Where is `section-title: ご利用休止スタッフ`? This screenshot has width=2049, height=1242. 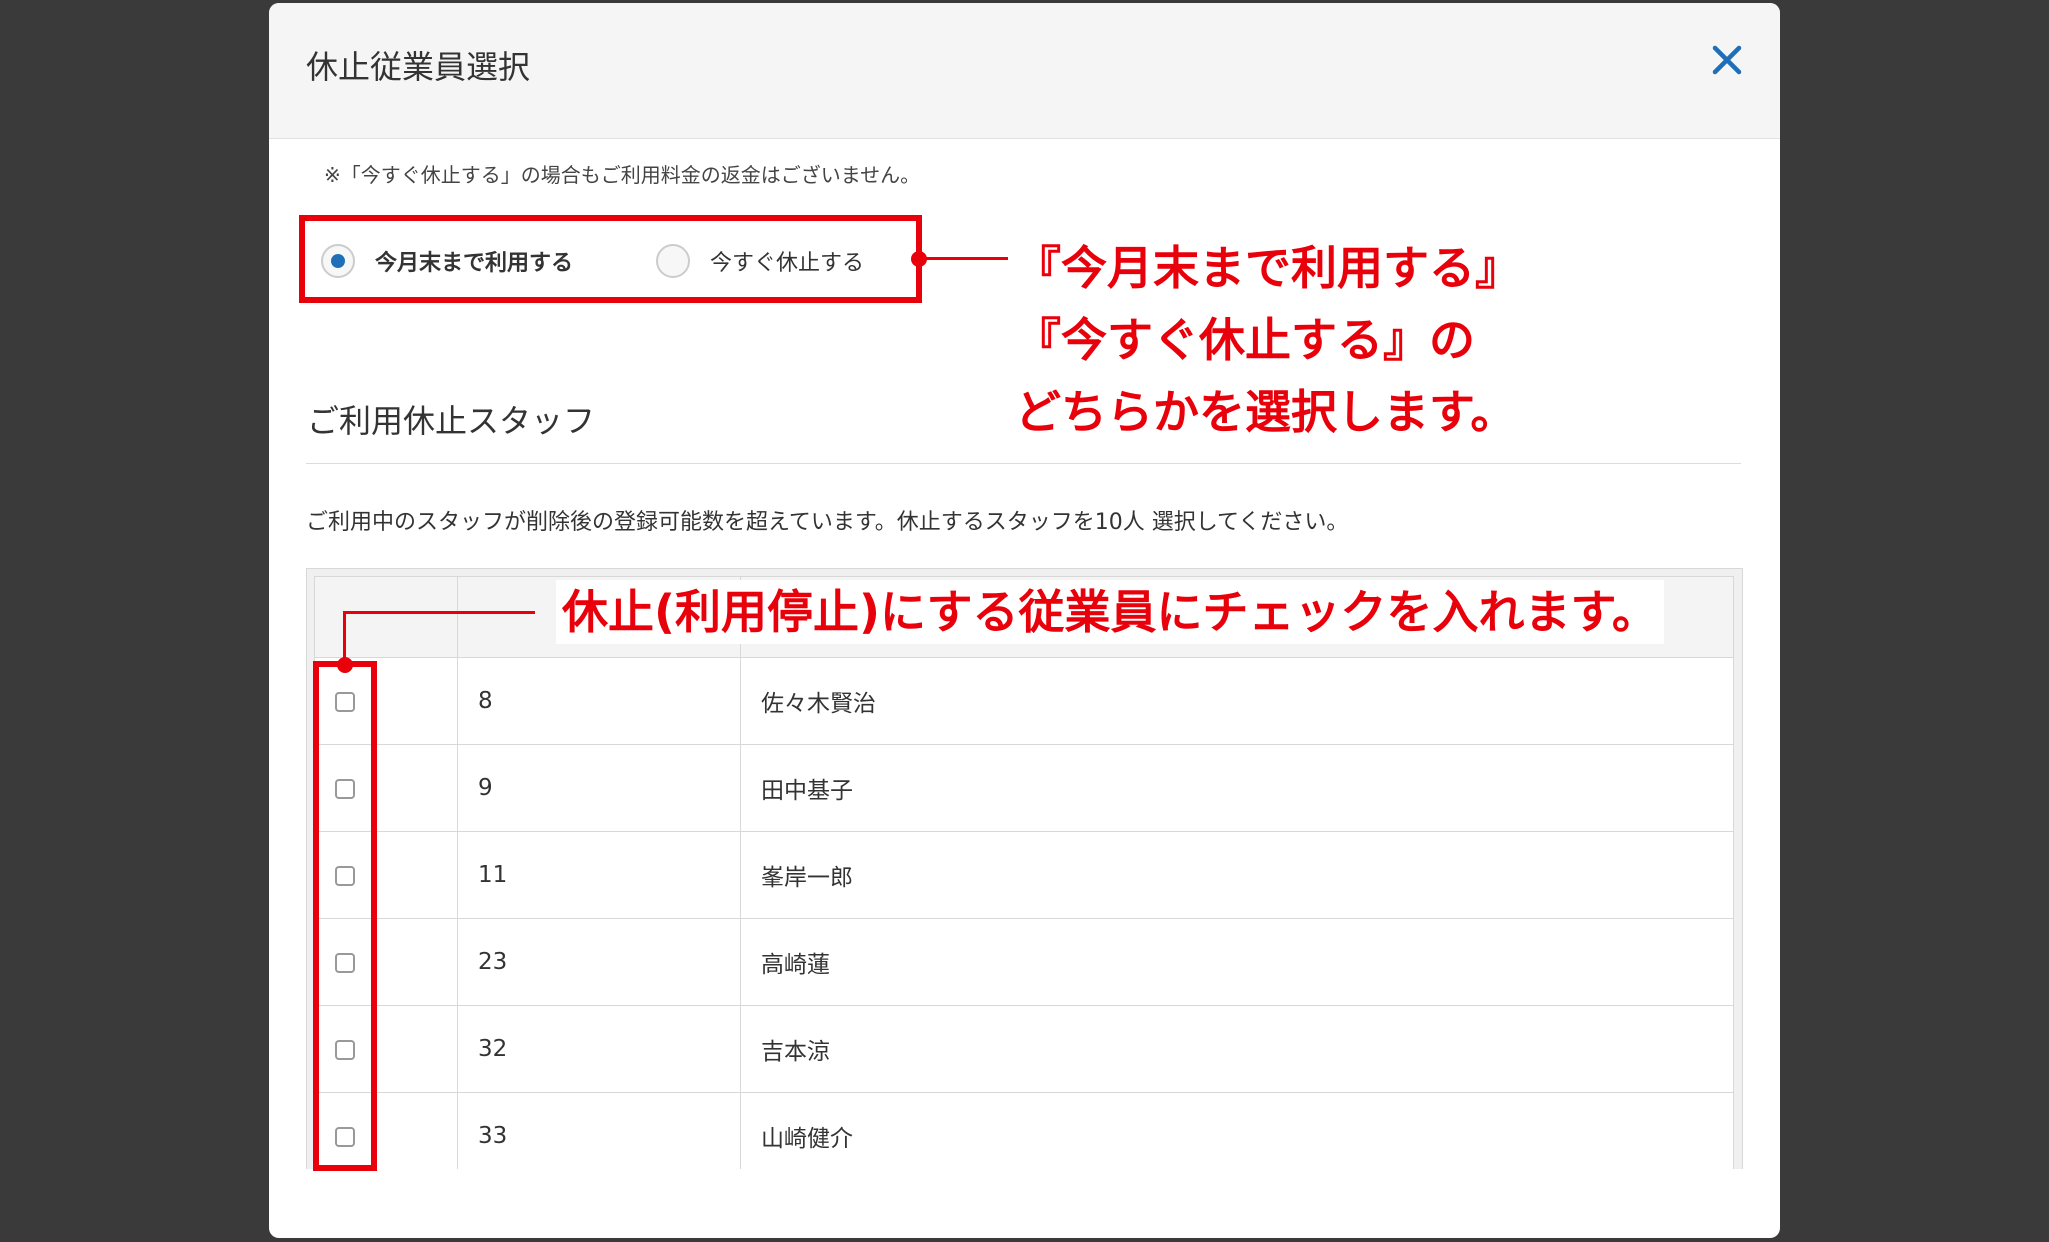 section-title: ご利用休止スタッフ is located at coordinates (451, 421).